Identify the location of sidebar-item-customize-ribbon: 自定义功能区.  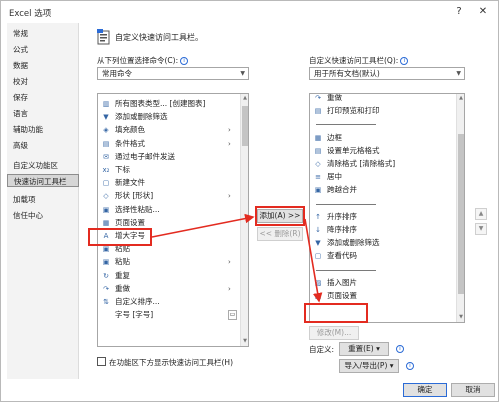
(43, 165).